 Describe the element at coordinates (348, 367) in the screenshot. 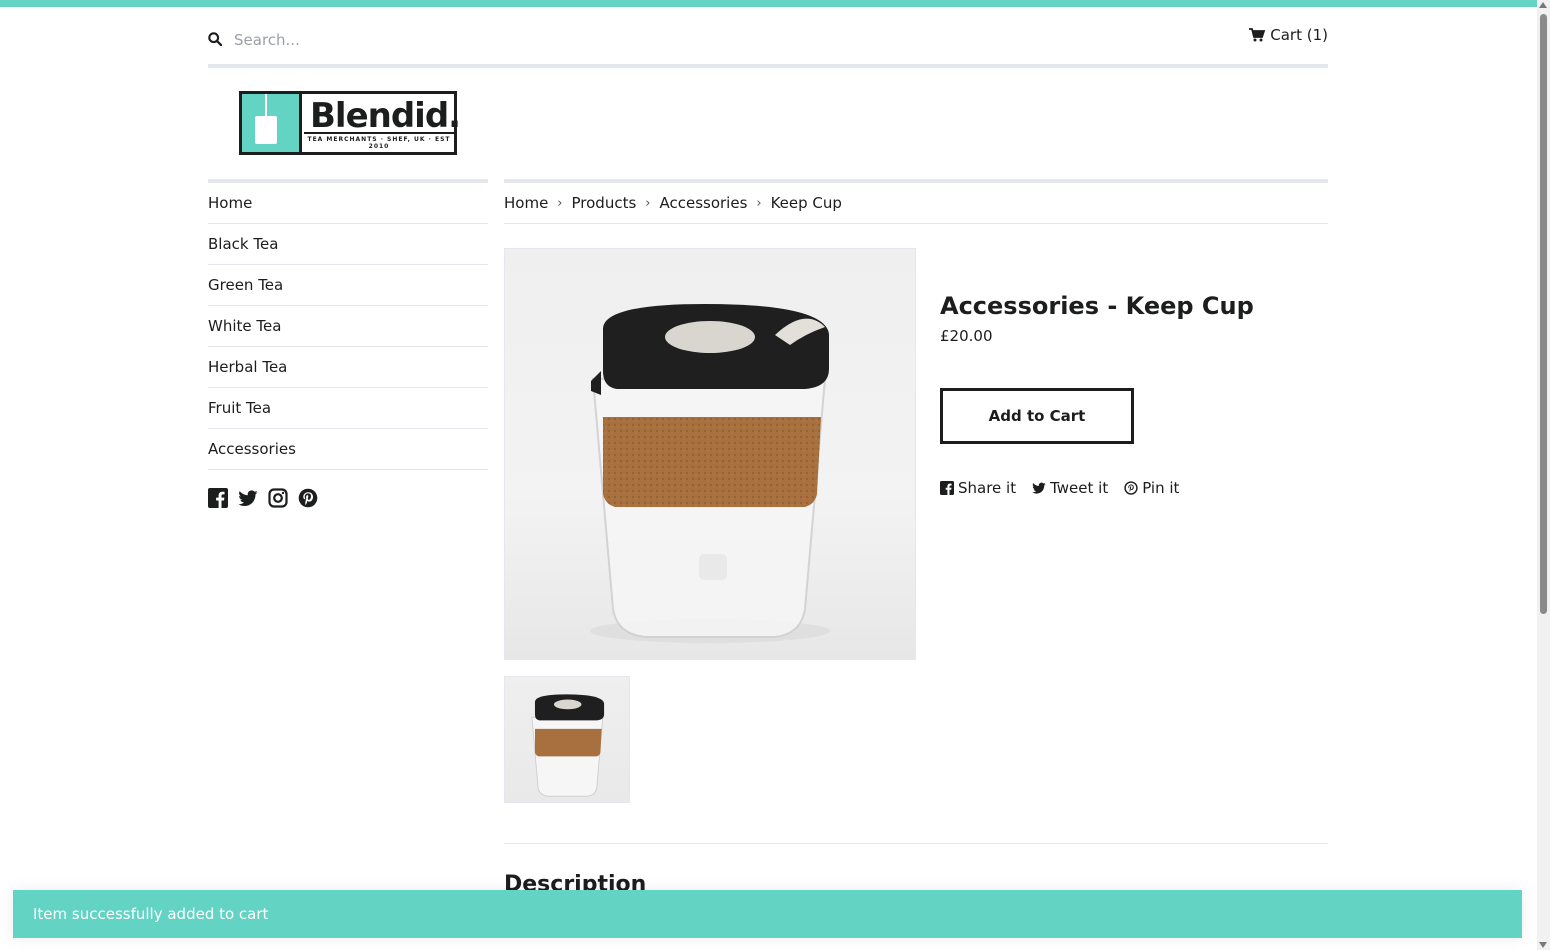

I see `sidebar-item-herbal-tea: Herbal Tea` at that location.